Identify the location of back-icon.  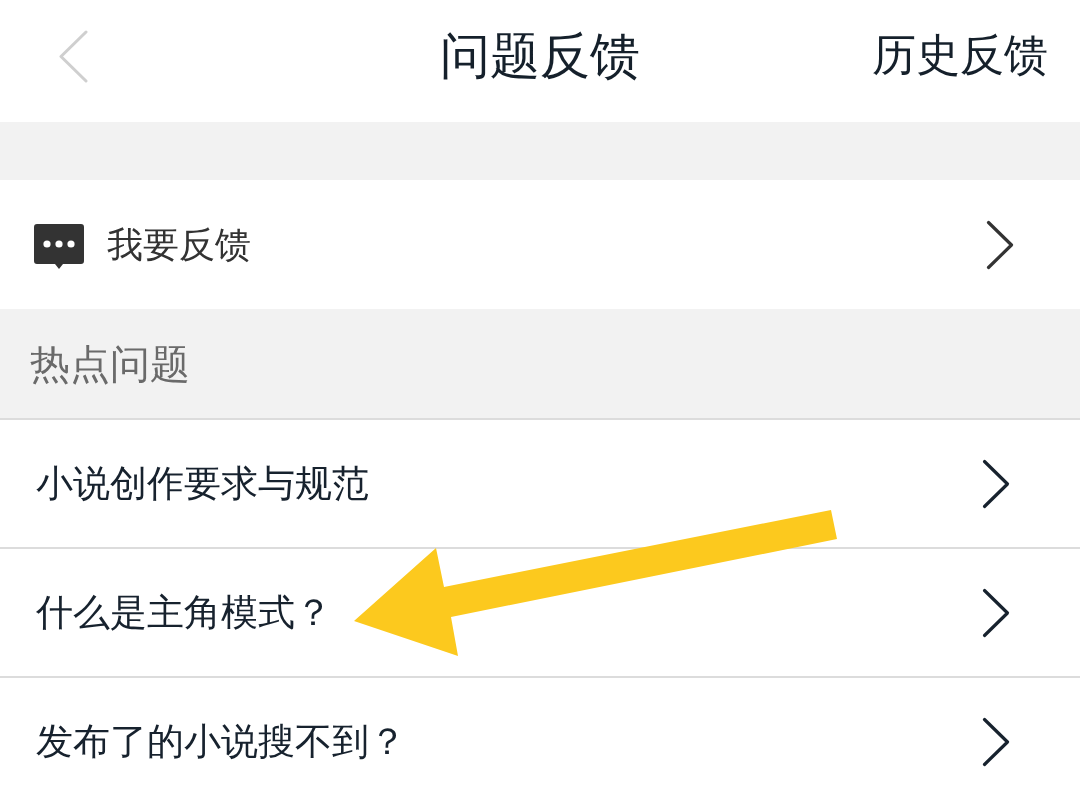
(73, 56).